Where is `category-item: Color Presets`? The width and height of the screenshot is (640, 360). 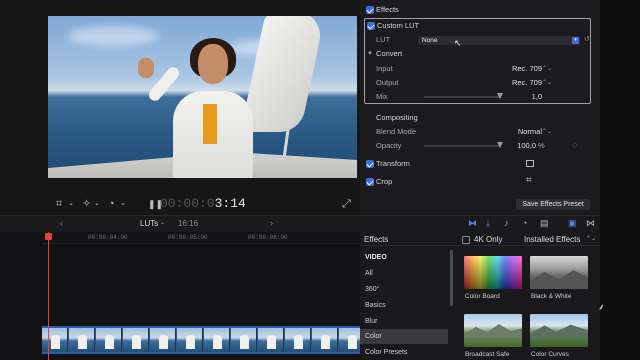
category-item: Color Presets is located at coordinates (406, 352).